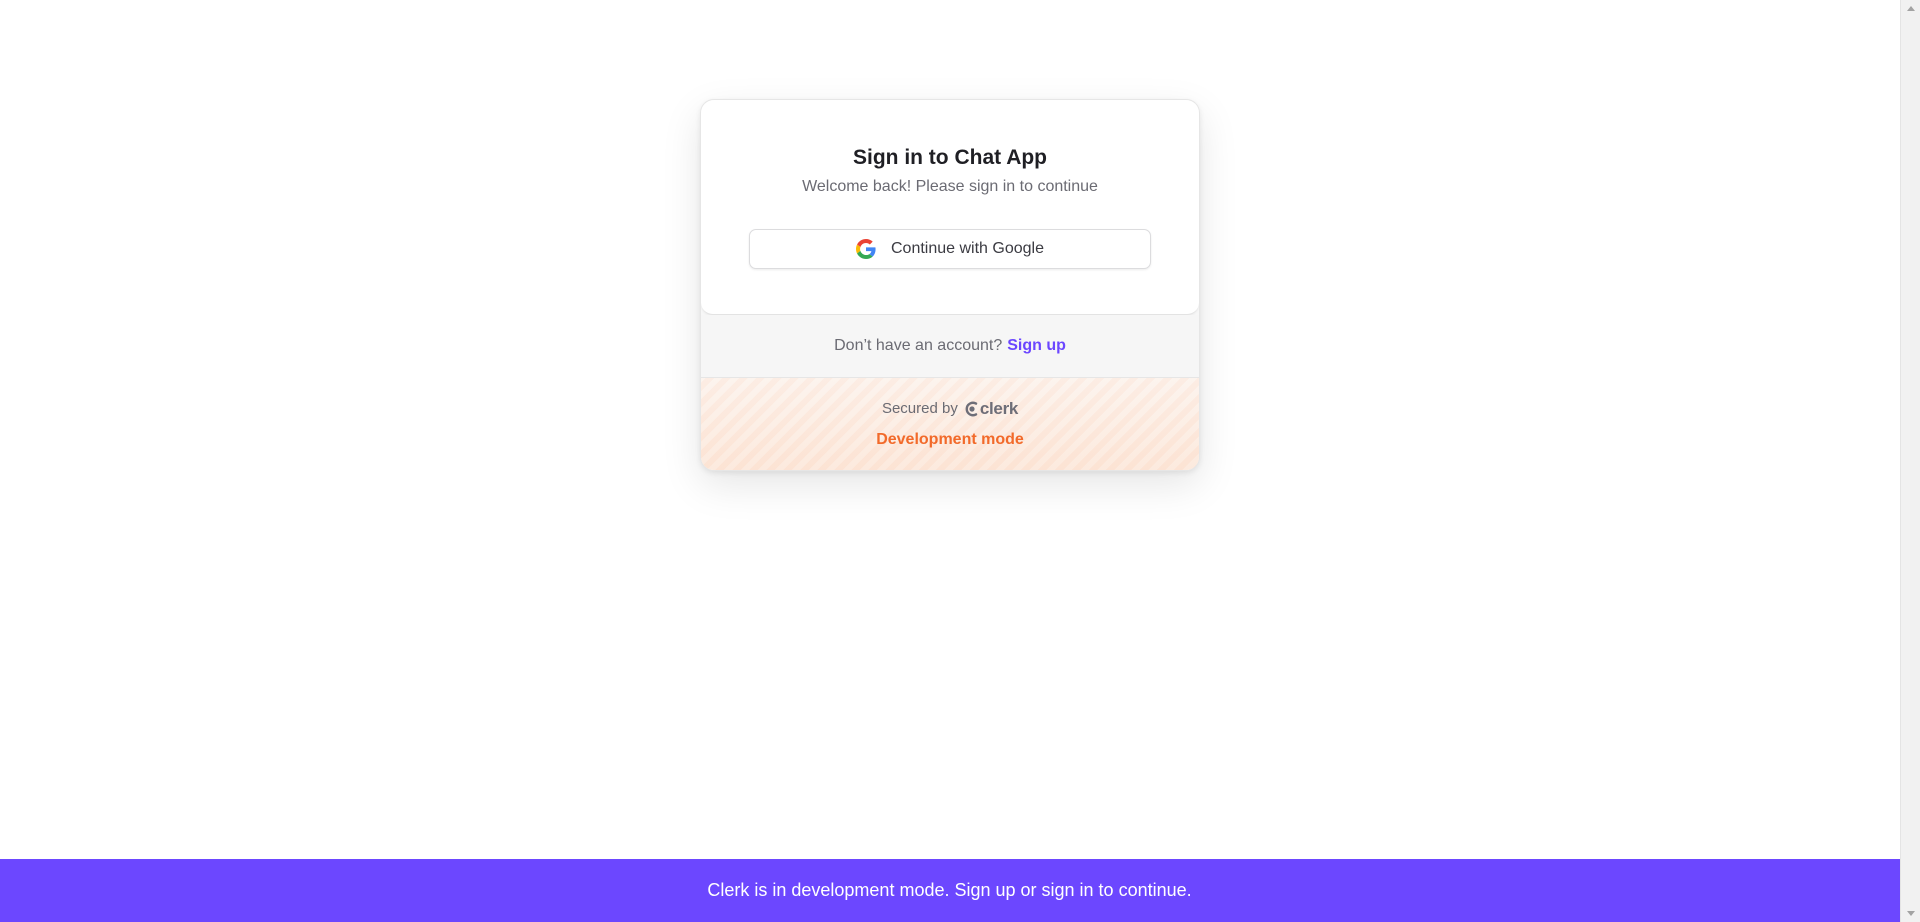 This screenshot has width=1920, height=922. I want to click on development-mode-label: Development mode, so click(950, 439).